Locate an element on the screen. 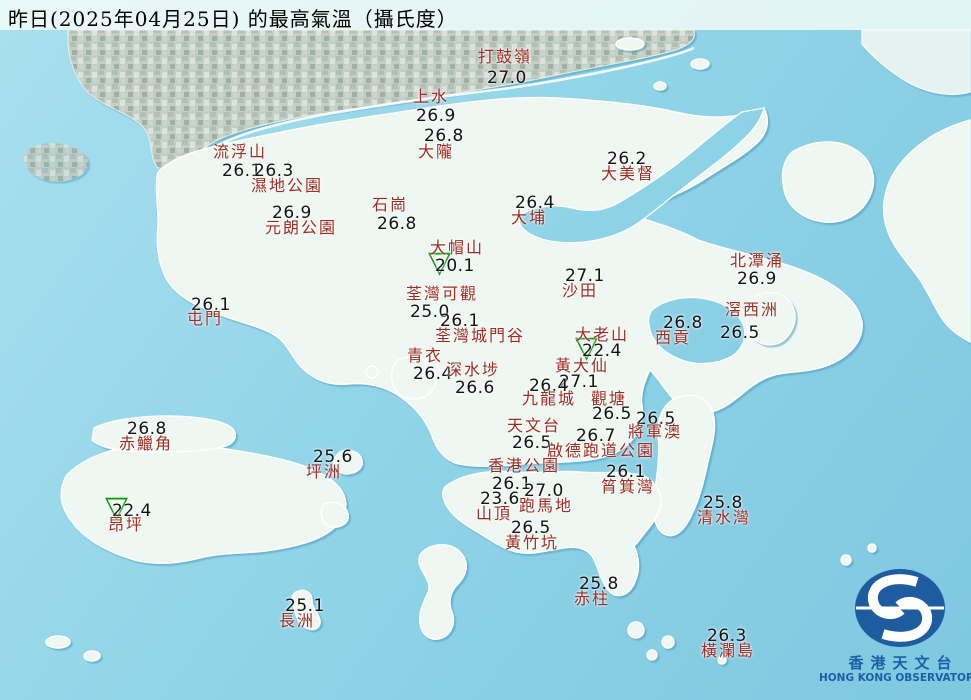  station-name: 大老山 is located at coordinates (602, 334).